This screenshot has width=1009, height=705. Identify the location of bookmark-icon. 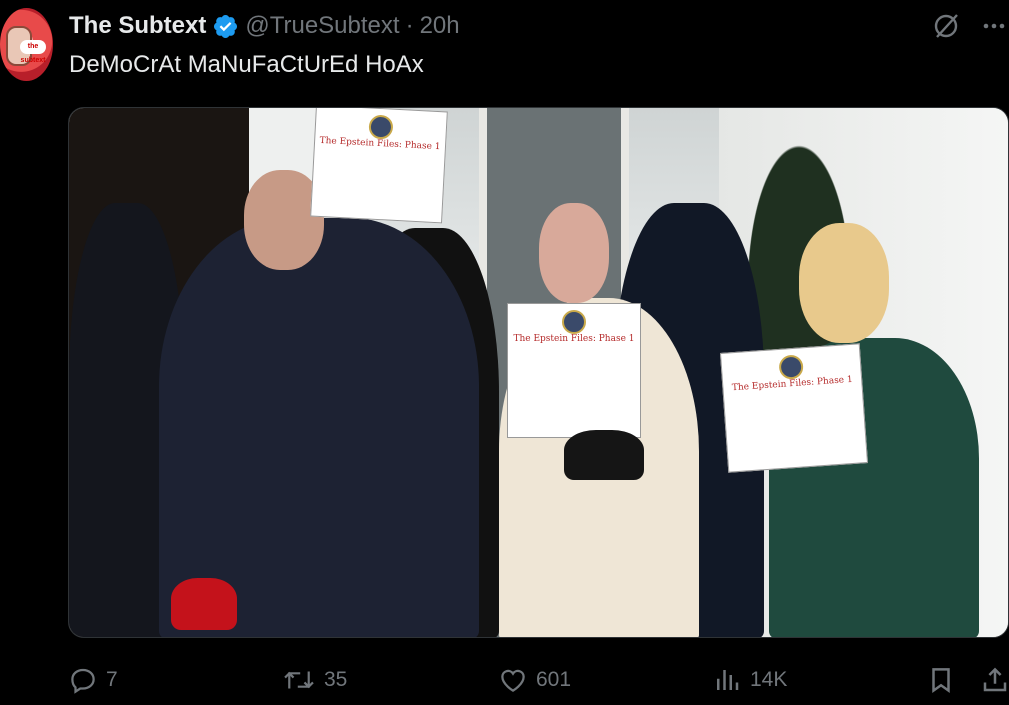
(941, 681).